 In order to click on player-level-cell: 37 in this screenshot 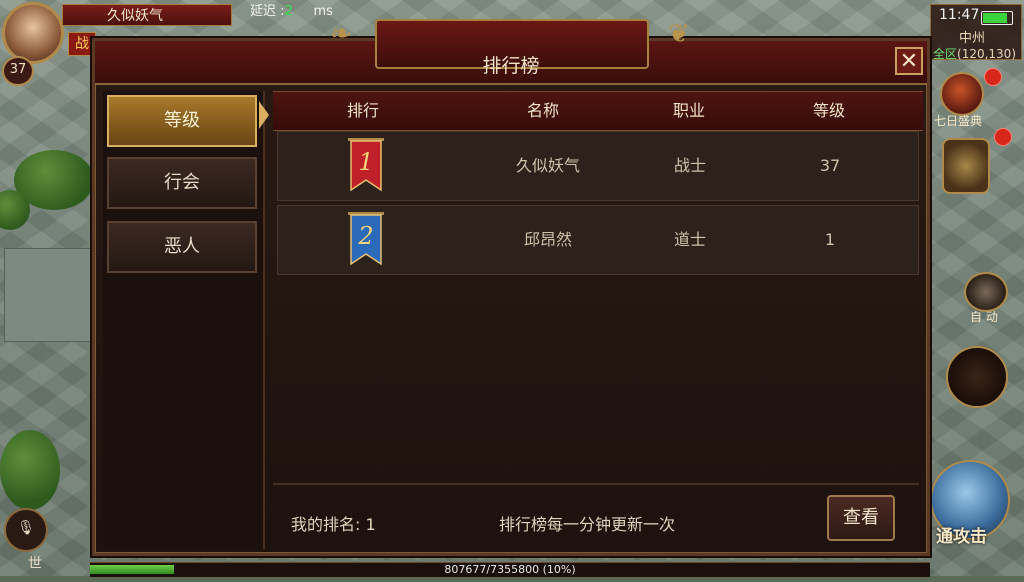, I will do `click(830, 165)`.